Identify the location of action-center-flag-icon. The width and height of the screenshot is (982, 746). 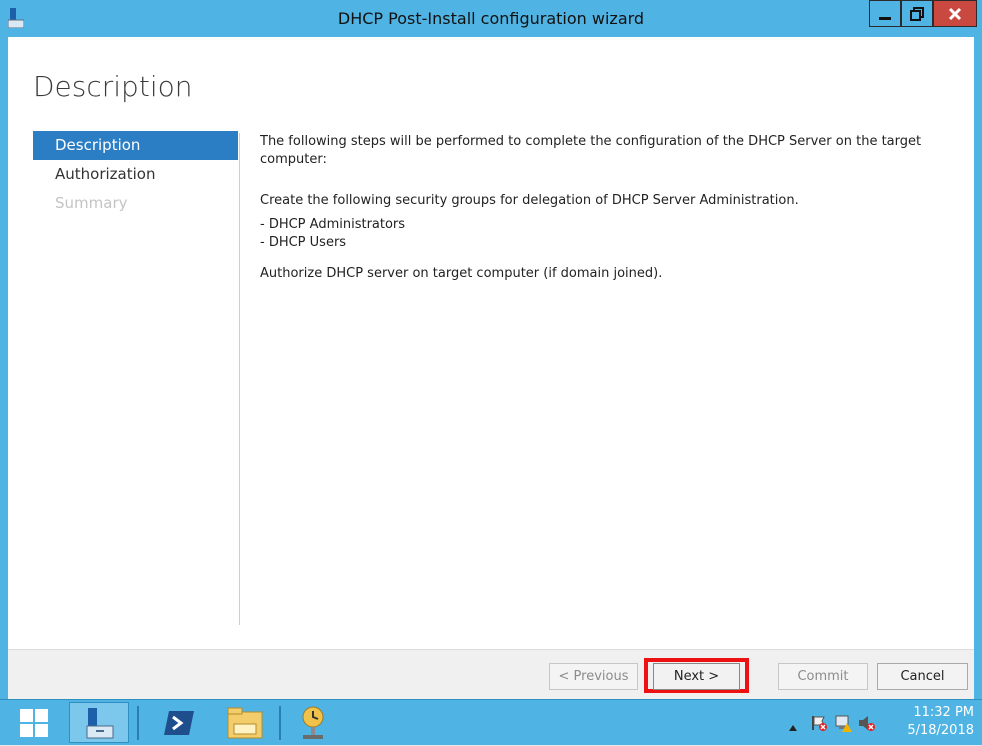
(819, 723).